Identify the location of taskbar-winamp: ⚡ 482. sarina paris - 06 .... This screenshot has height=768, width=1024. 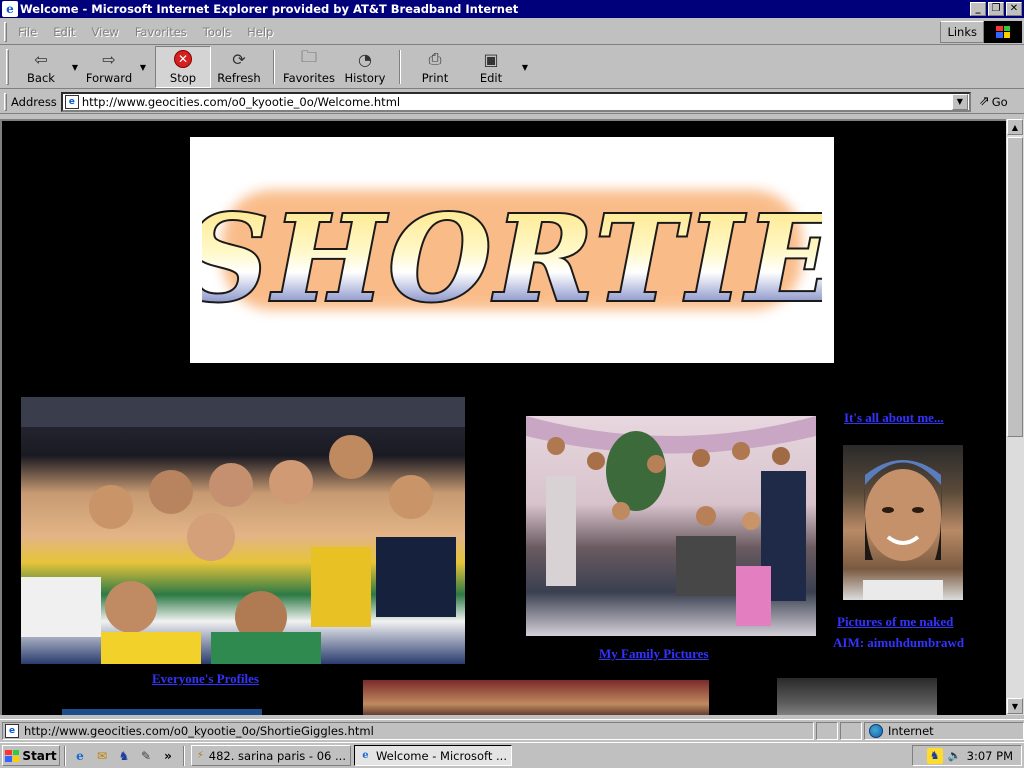
(271, 755).